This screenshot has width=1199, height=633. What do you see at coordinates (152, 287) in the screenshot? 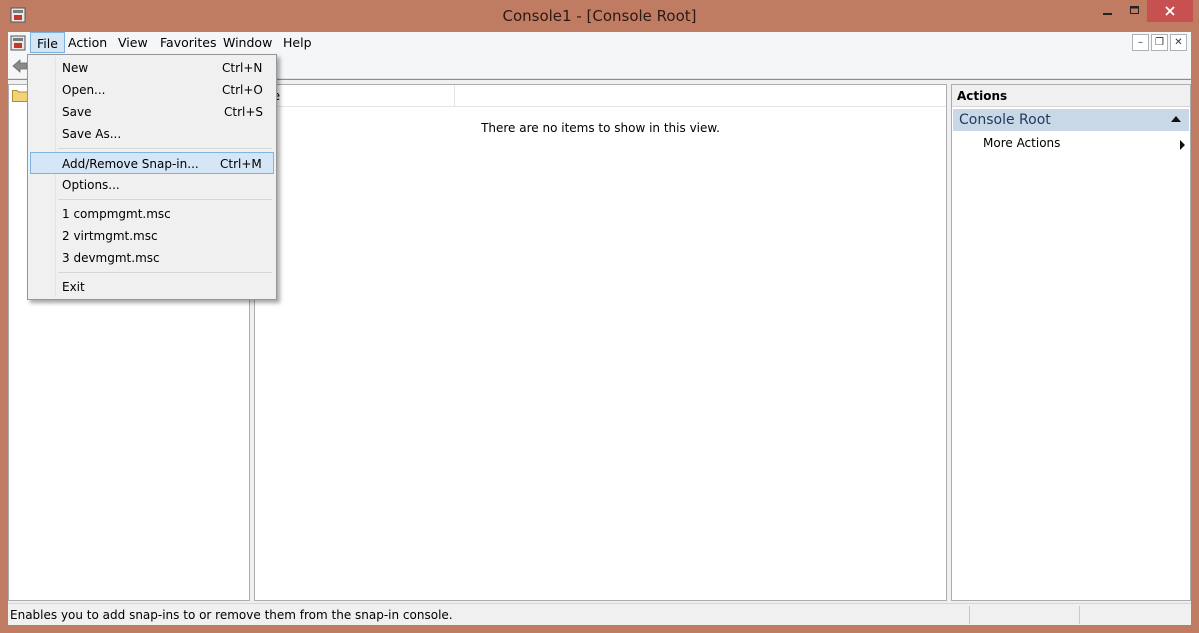
I see `menu-item-exit: Exit` at bounding box center [152, 287].